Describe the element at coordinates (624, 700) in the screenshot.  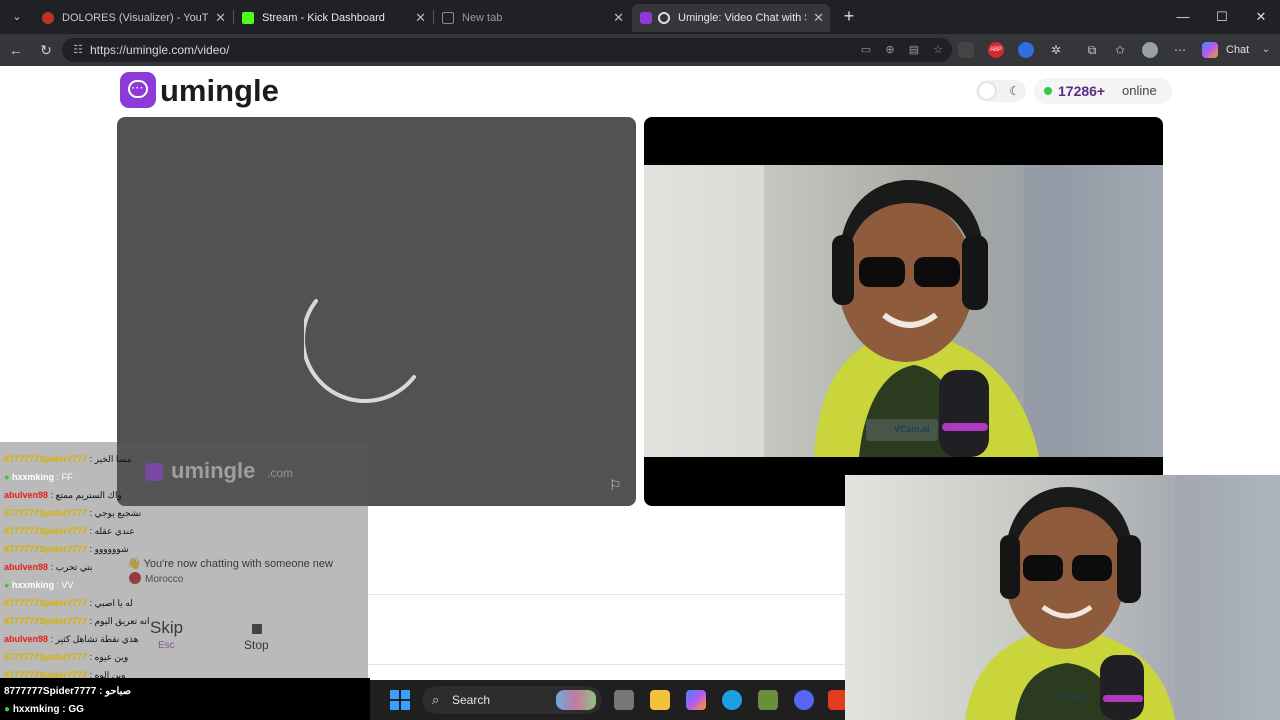
I see `task-view-icon` at that location.